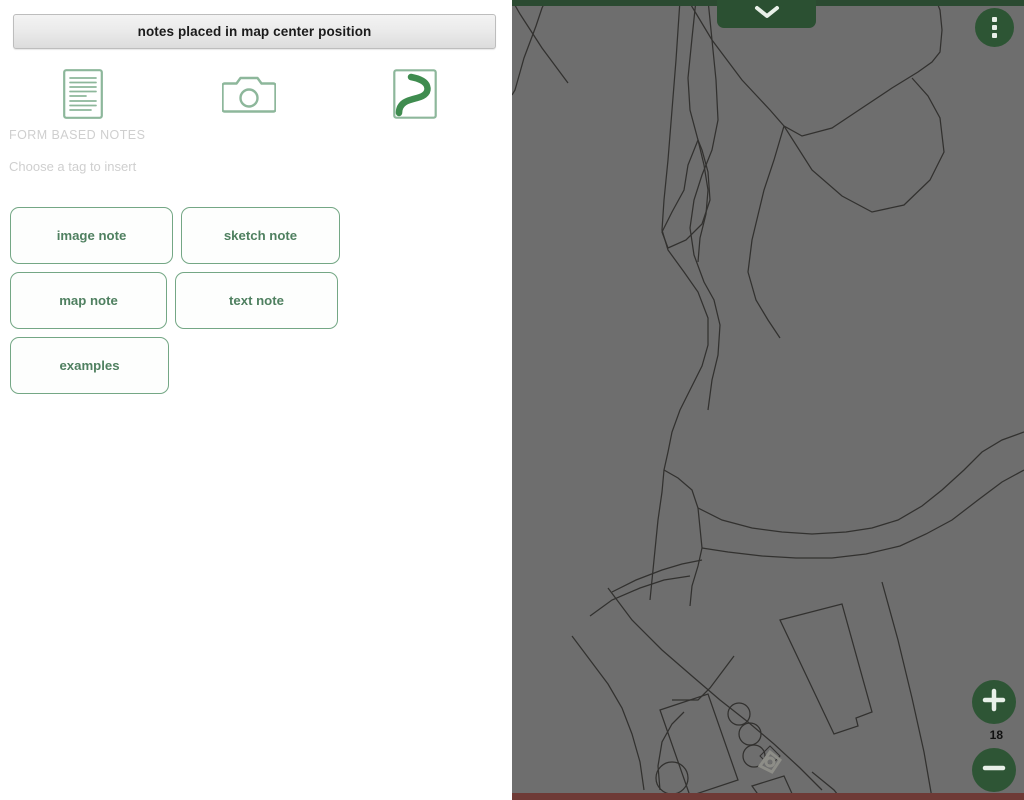 This screenshot has width=1024, height=800. I want to click on panel-title-bar: notes placed in map center position, so click(254, 31).